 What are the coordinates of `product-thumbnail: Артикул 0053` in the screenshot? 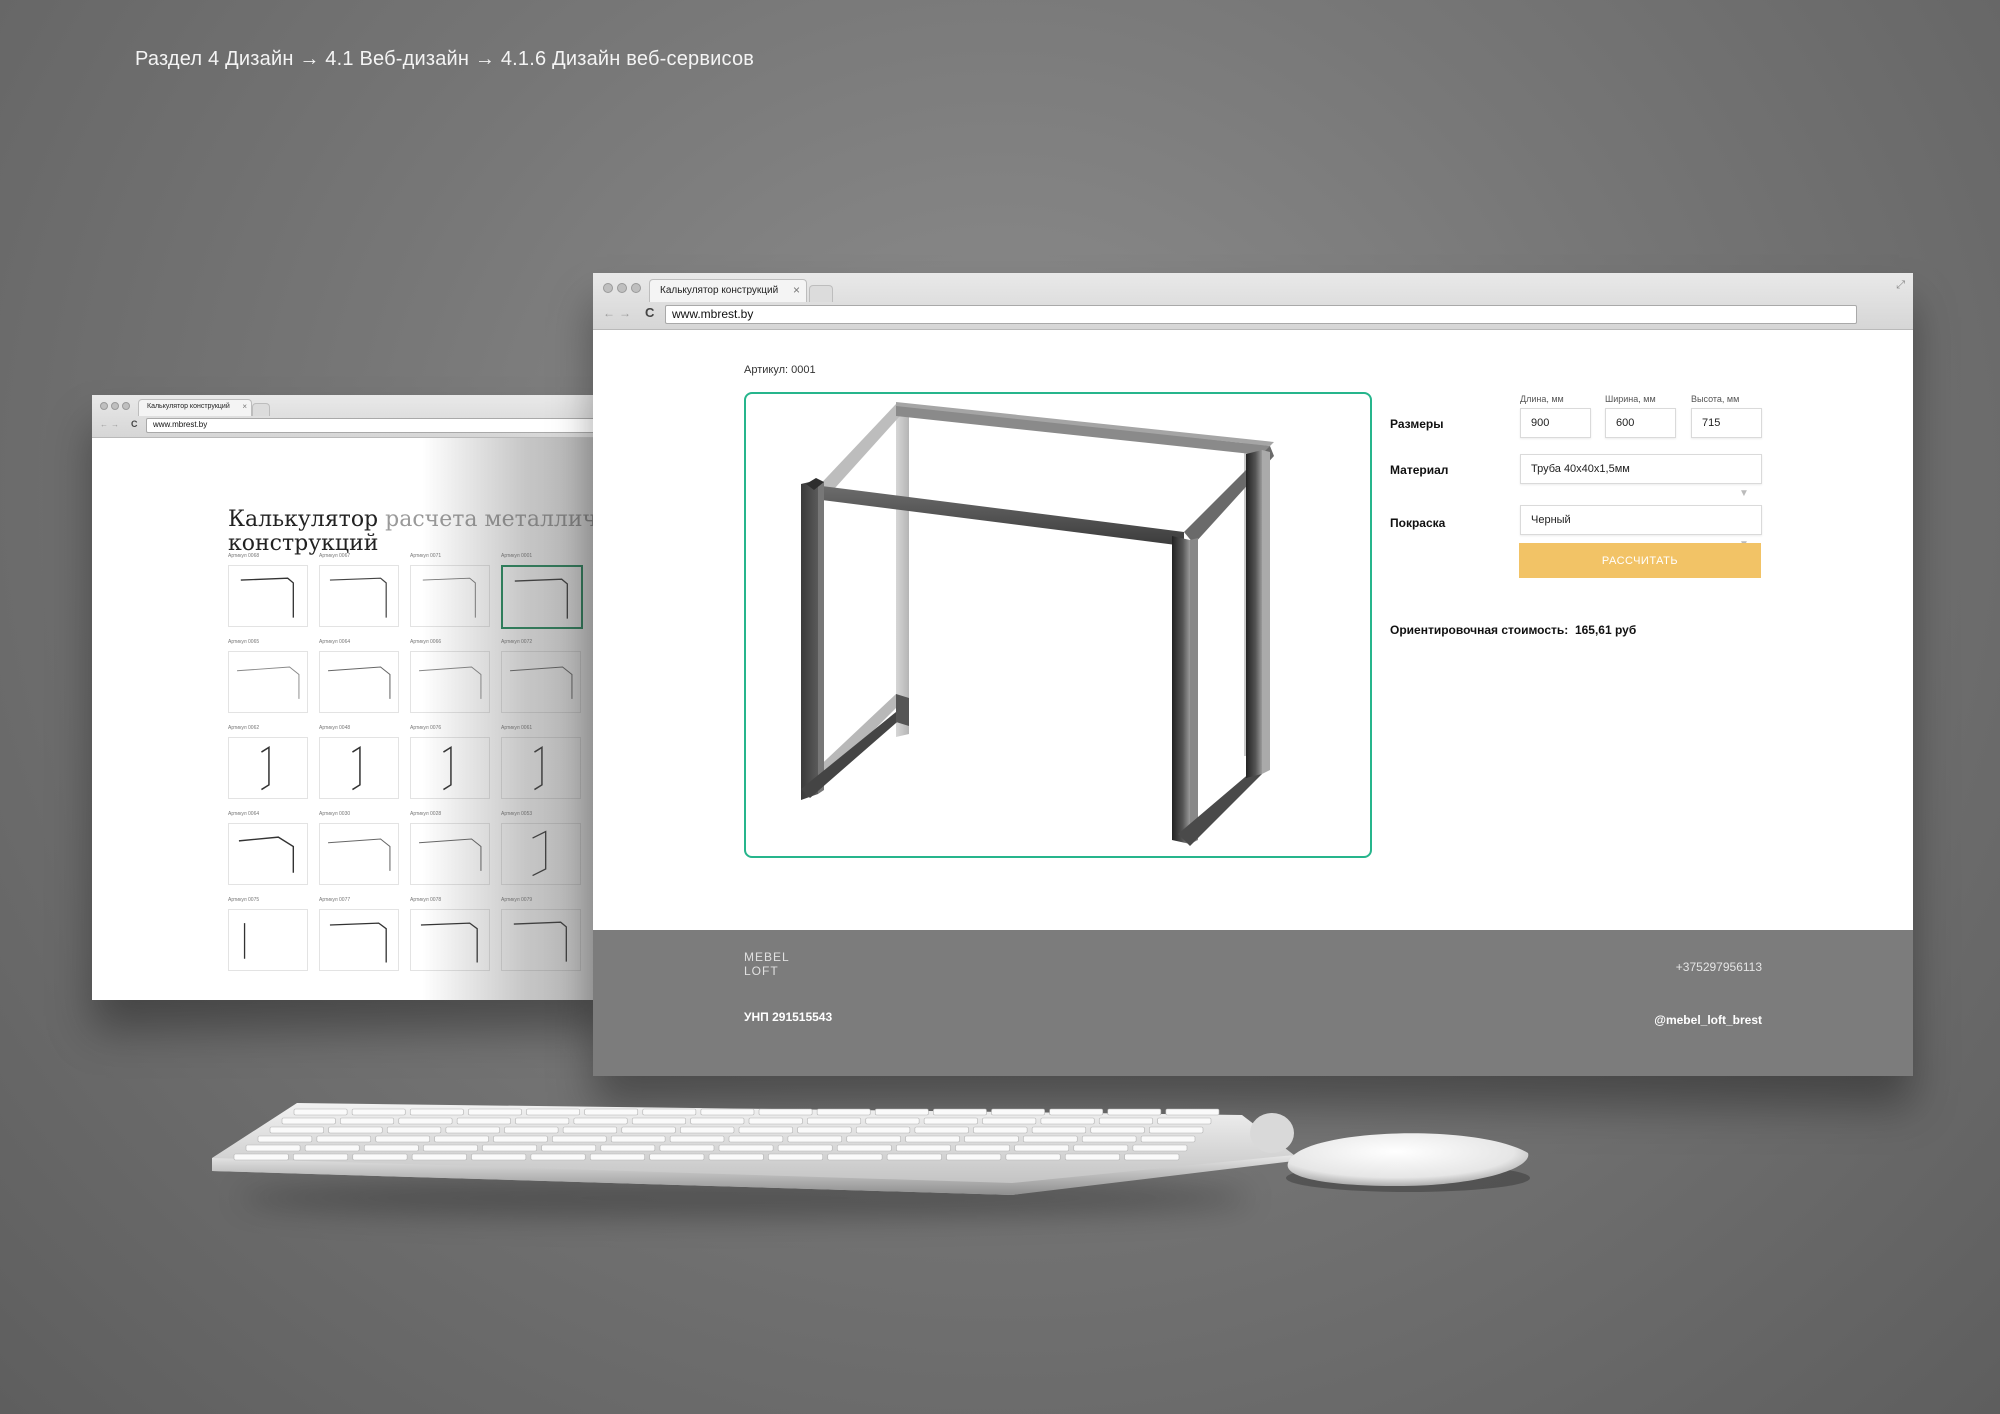 It's located at (541, 852).